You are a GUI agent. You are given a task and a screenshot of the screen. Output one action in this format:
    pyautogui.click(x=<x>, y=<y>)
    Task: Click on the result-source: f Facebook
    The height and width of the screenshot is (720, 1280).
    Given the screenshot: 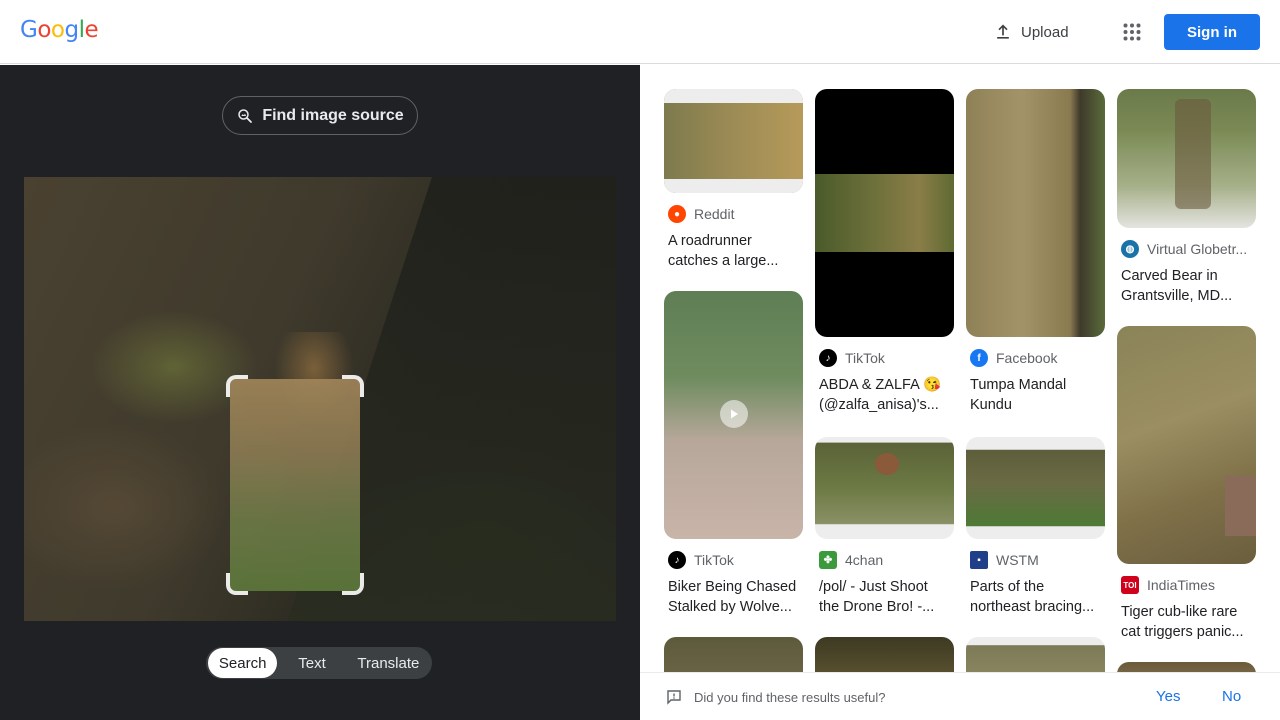 What is the action you would take?
    pyautogui.click(x=1013, y=358)
    